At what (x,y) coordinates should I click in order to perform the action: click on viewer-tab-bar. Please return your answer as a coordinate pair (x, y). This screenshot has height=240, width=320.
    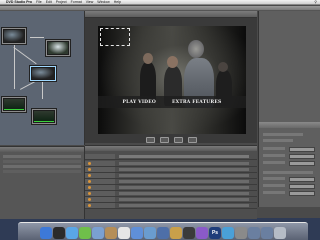
    Looking at the image, I should click on (171, 14).